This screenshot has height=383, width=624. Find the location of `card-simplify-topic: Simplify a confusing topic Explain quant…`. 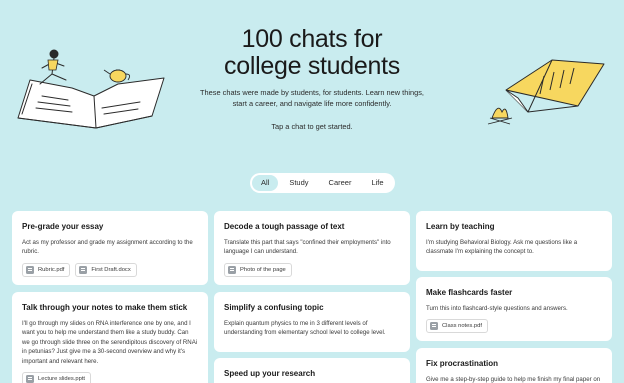

card-simplify-topic: Simplify a confusing topic Explain quant… is located at coordinates (312, 322).